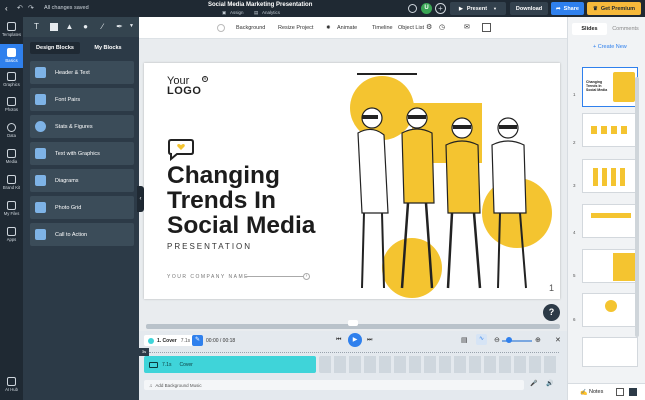  What do you see at coordinates (11, 161) in the screenshot?
I see `rail-label: Media` at bounding box center [11, 161].